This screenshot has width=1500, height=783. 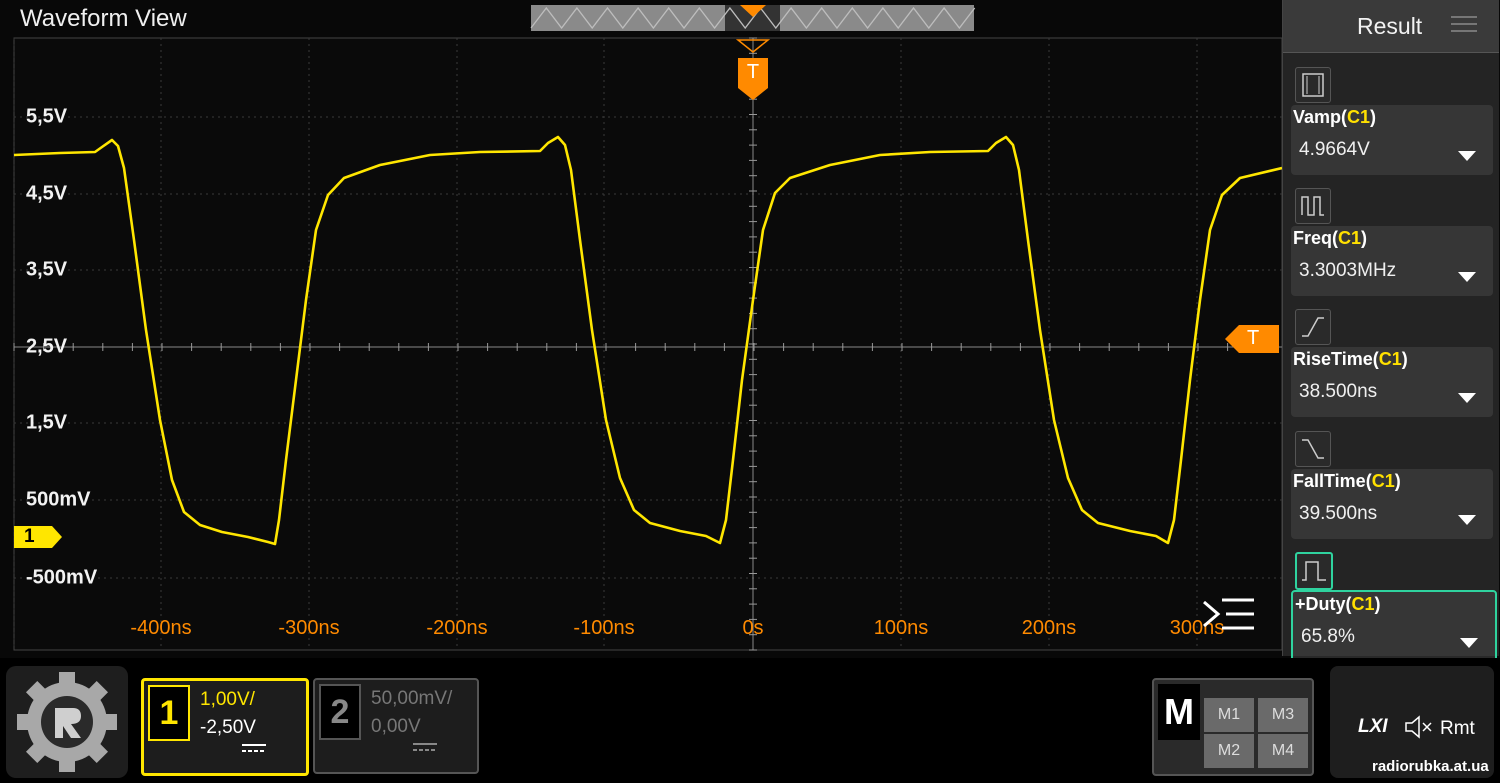 What do you see at coordinates (604, 628) in the screenshot?
I see `x-axis-label: -100ns` at bounding box center [604, 628].